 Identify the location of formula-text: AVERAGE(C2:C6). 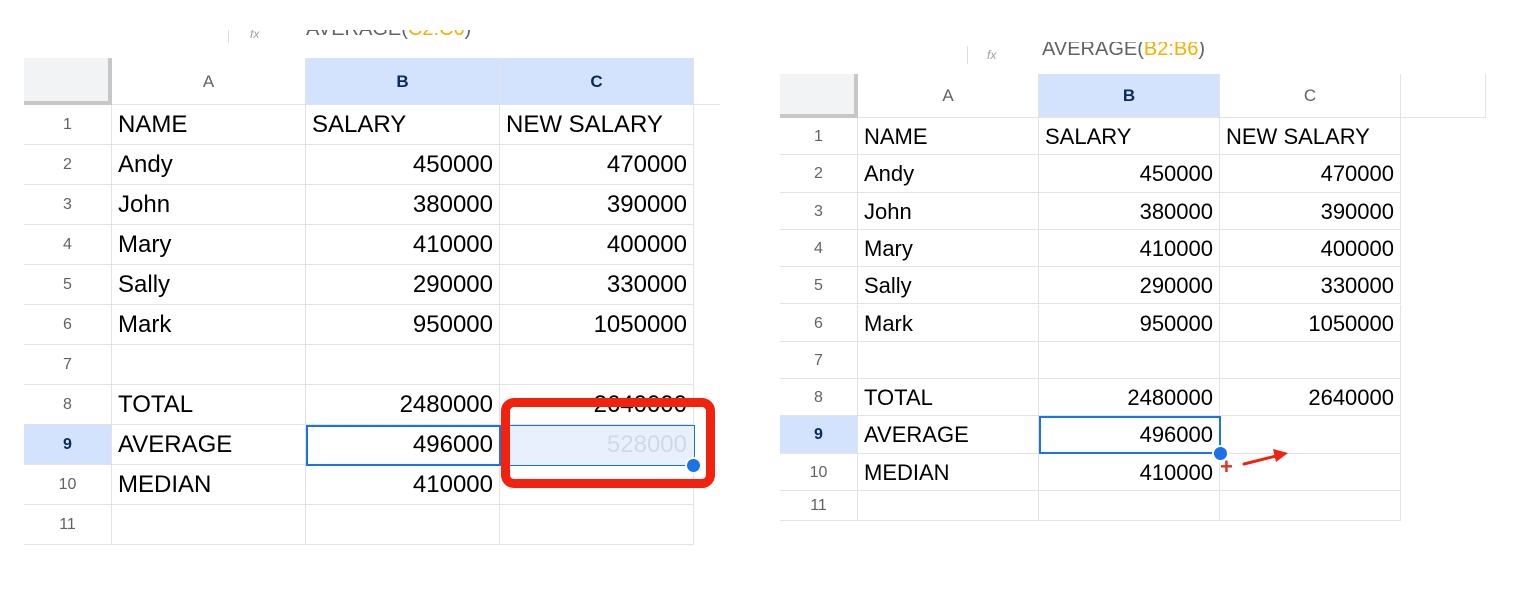
(388, 35).